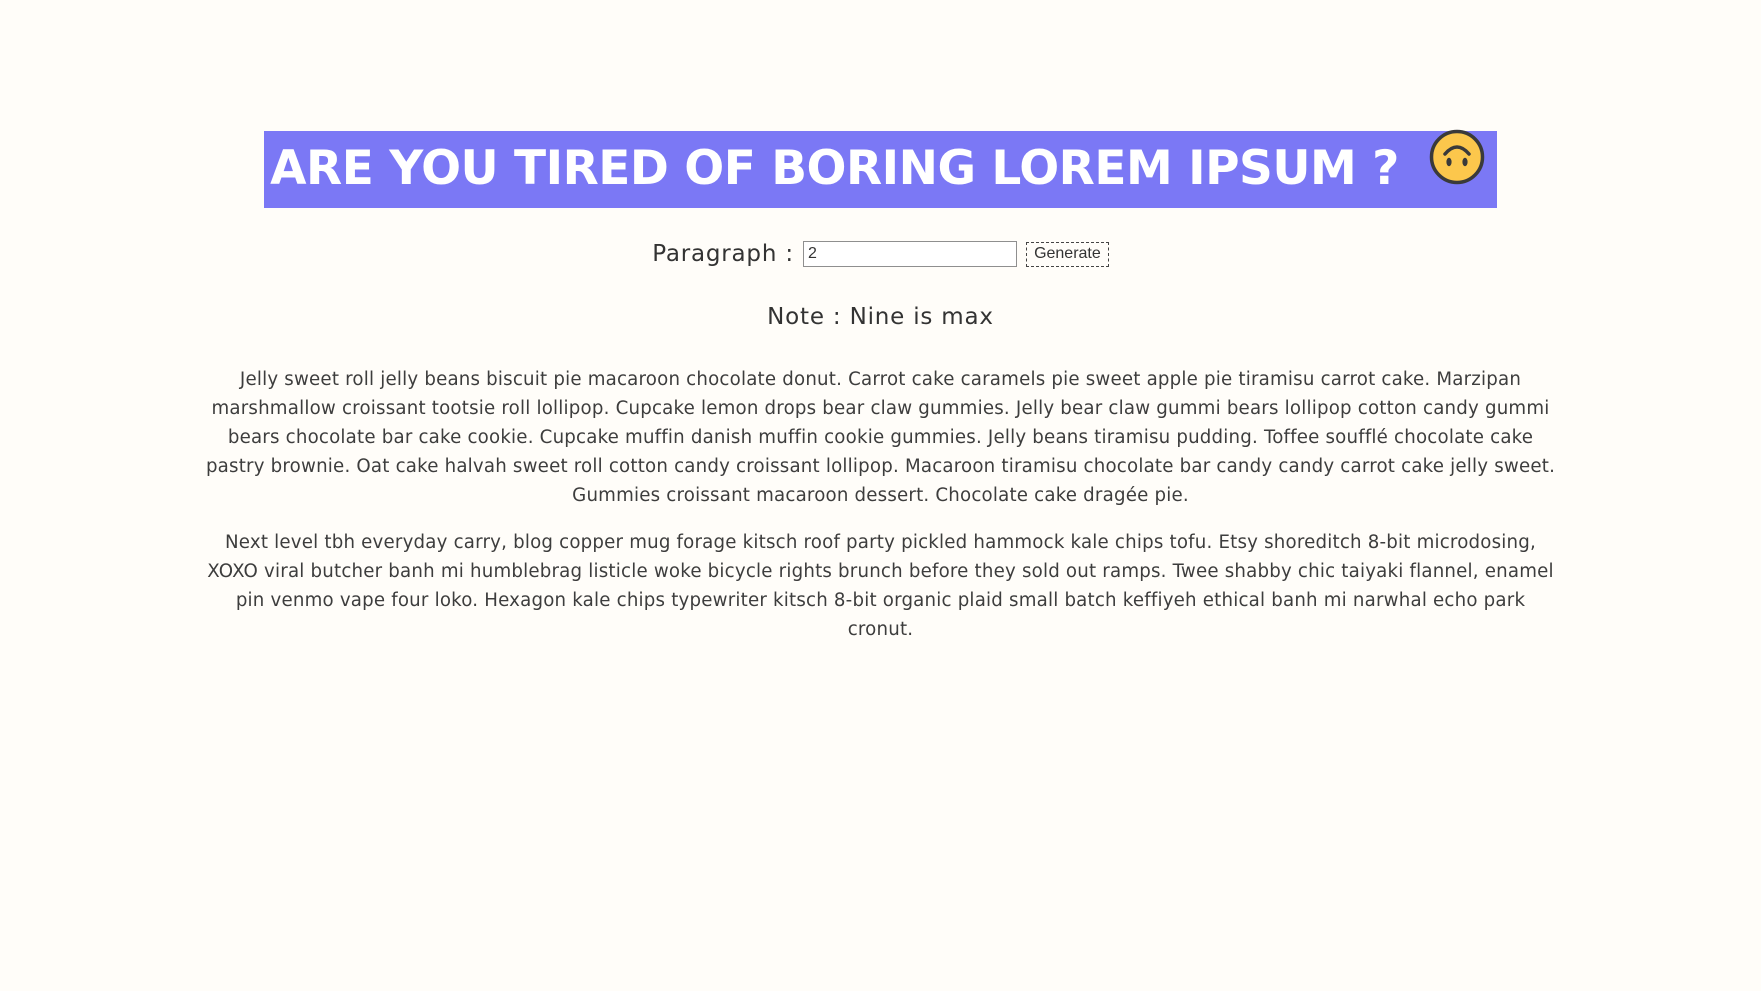 The width and height of the screenshot is (1761, 991). I want to click on paragraph-count-input, so click(909, 254).